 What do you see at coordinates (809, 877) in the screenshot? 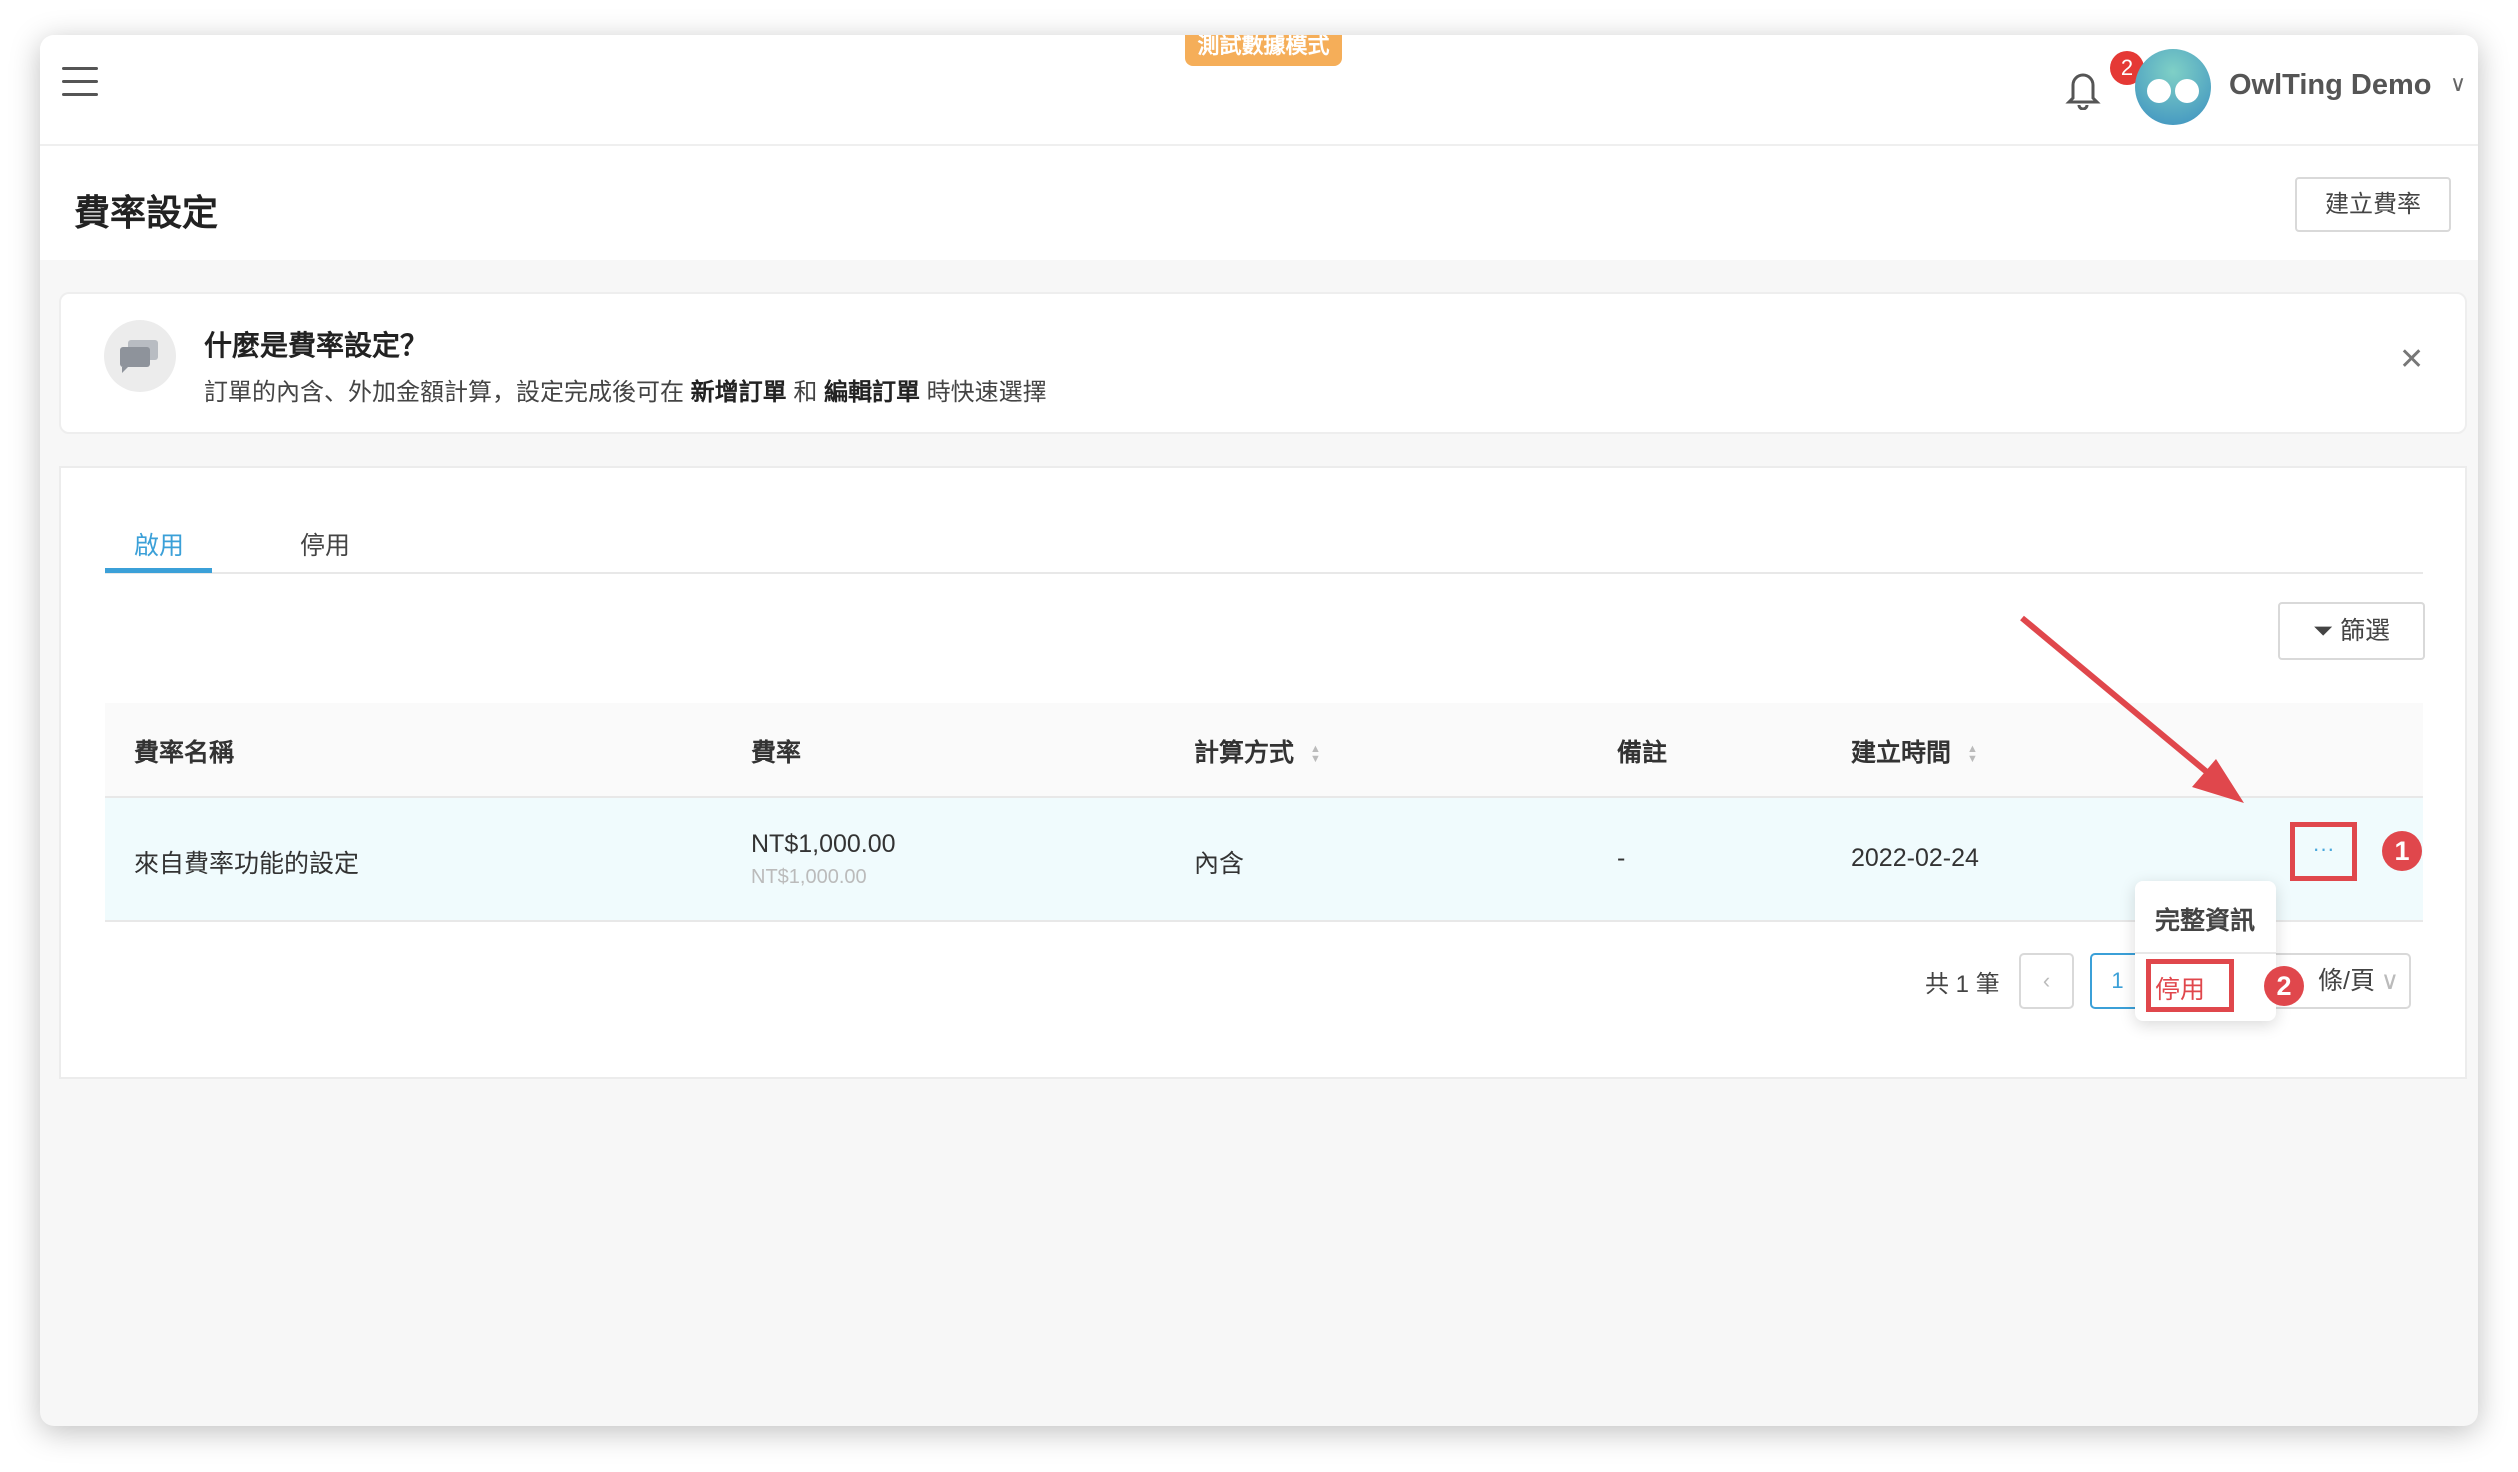
I see `rate-sub-value: NT$1,000.00` at bounding box center [809, 877].